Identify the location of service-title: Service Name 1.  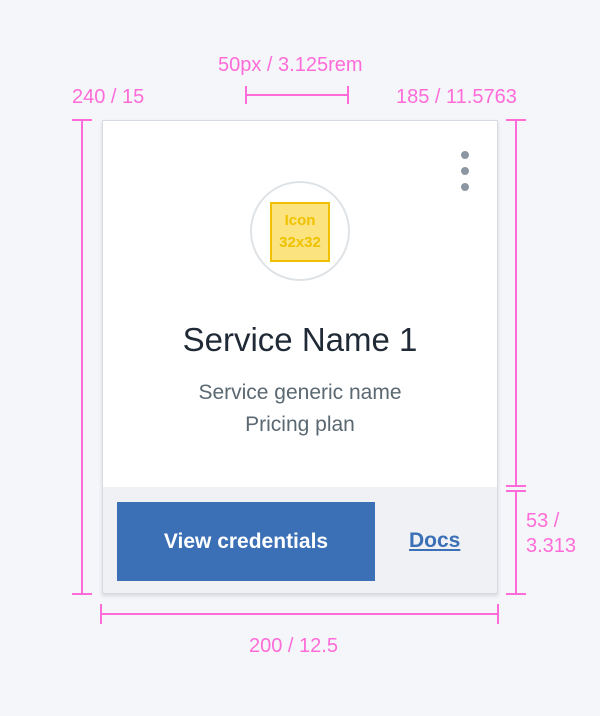
(300, 339).